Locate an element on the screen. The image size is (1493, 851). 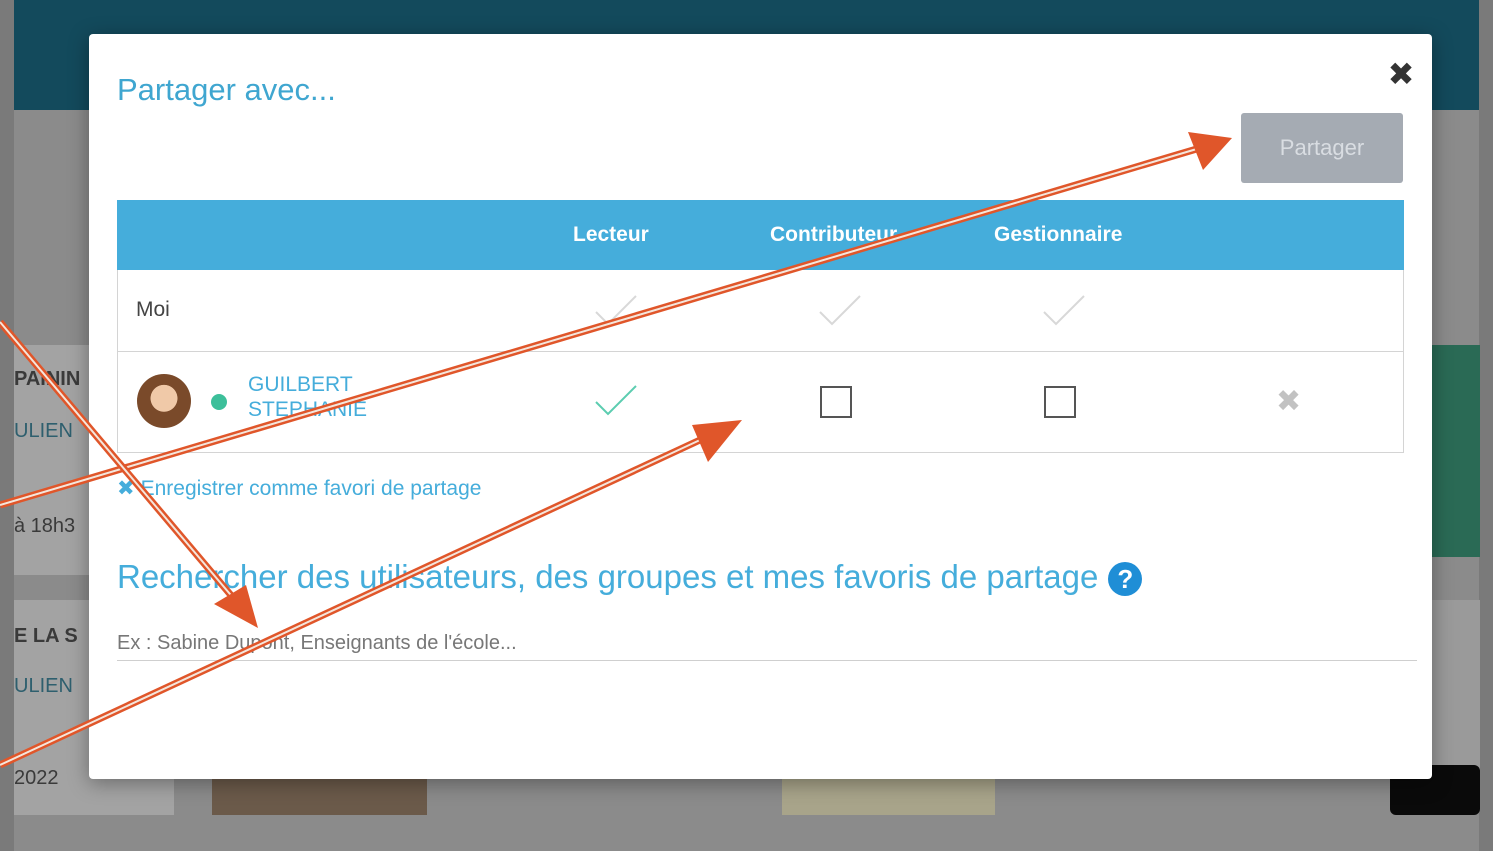
share-button: Partager is located at coordinates (1322, 148).